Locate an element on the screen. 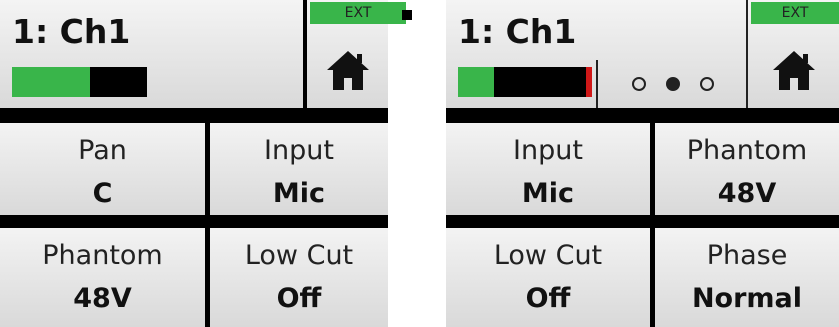 Image resolution: width=839 pixels, height=327 pixels. param-label: Pan is located at coordinates (102, 150).